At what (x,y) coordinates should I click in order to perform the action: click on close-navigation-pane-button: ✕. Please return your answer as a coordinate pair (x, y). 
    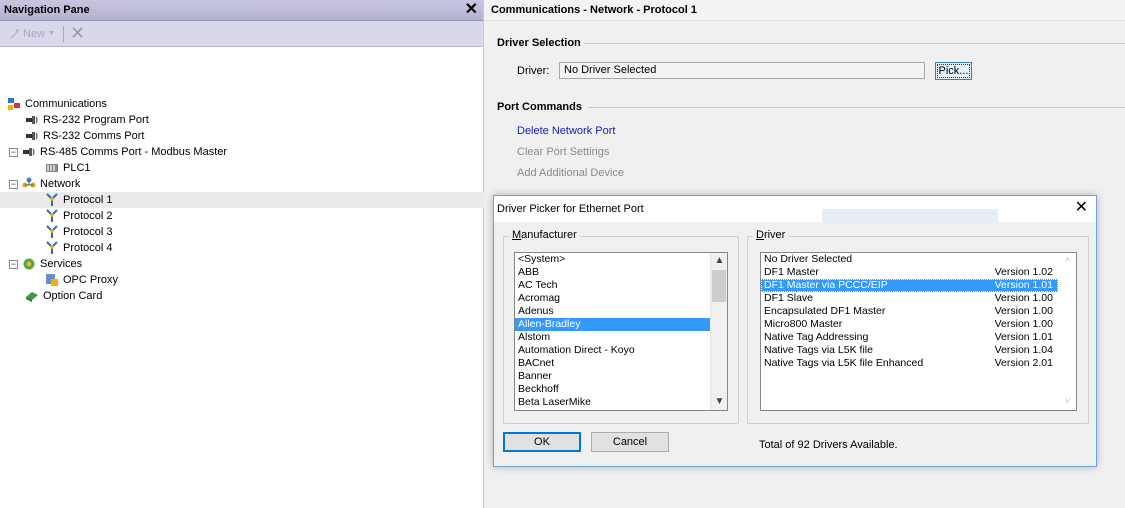
    Looking at the image, I should click on (471, 9).